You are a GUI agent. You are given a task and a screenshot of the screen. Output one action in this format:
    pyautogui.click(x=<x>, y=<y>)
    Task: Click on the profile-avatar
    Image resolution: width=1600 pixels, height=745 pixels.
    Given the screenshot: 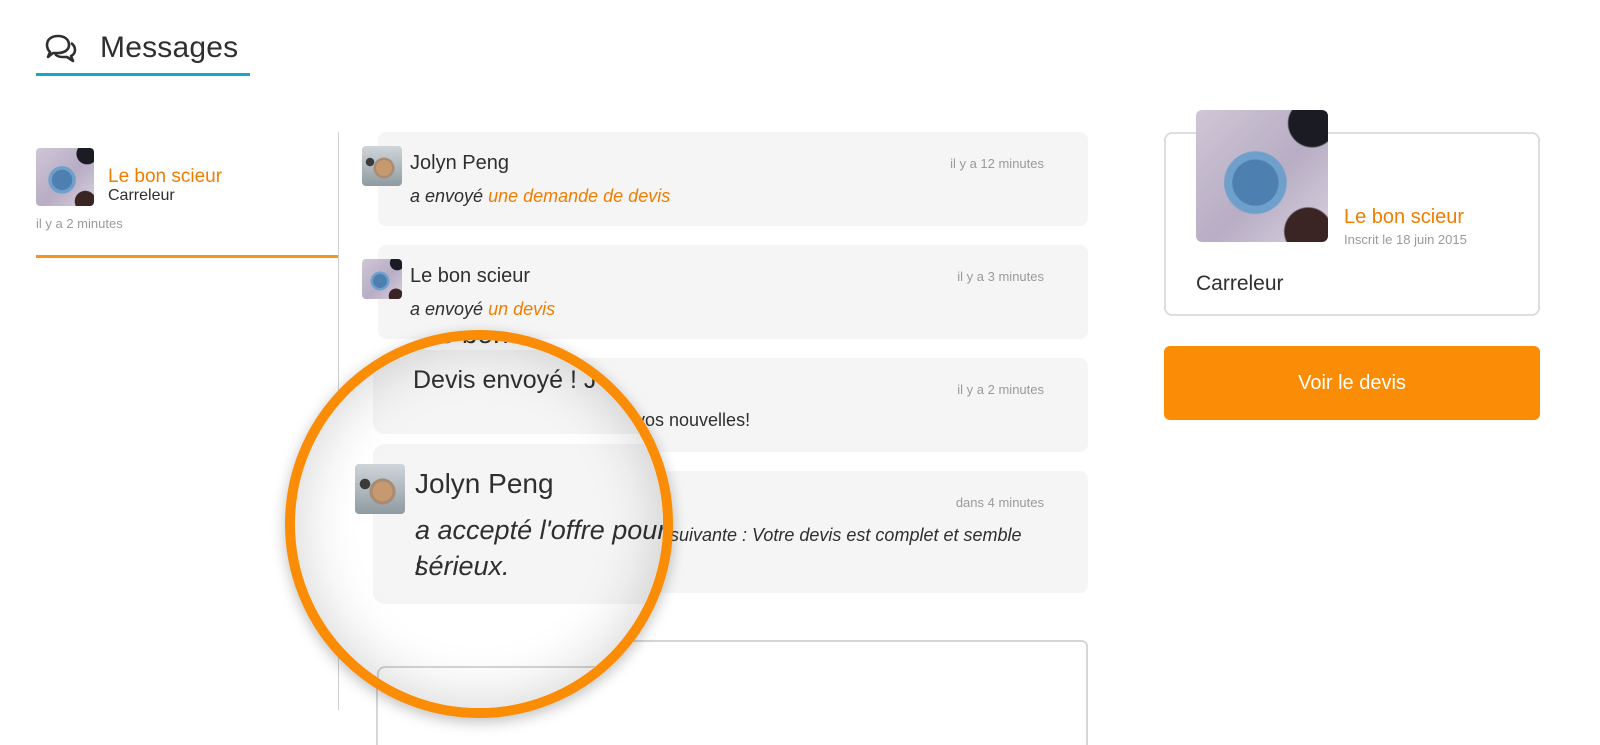 What is the action you would take?
    pyautogui.click(x=1262, y=176)
    